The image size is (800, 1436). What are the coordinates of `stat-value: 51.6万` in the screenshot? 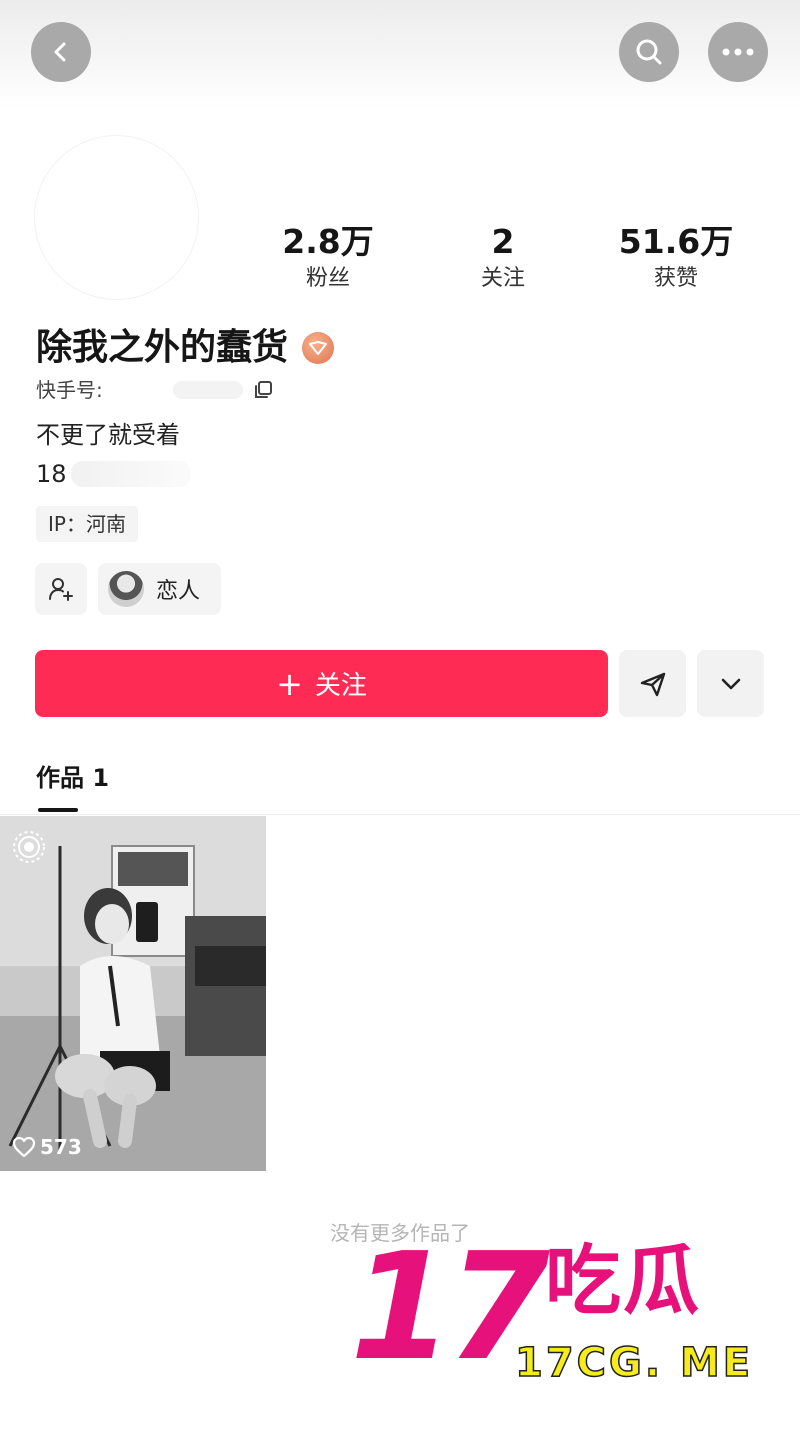 It's located at (676, 241).